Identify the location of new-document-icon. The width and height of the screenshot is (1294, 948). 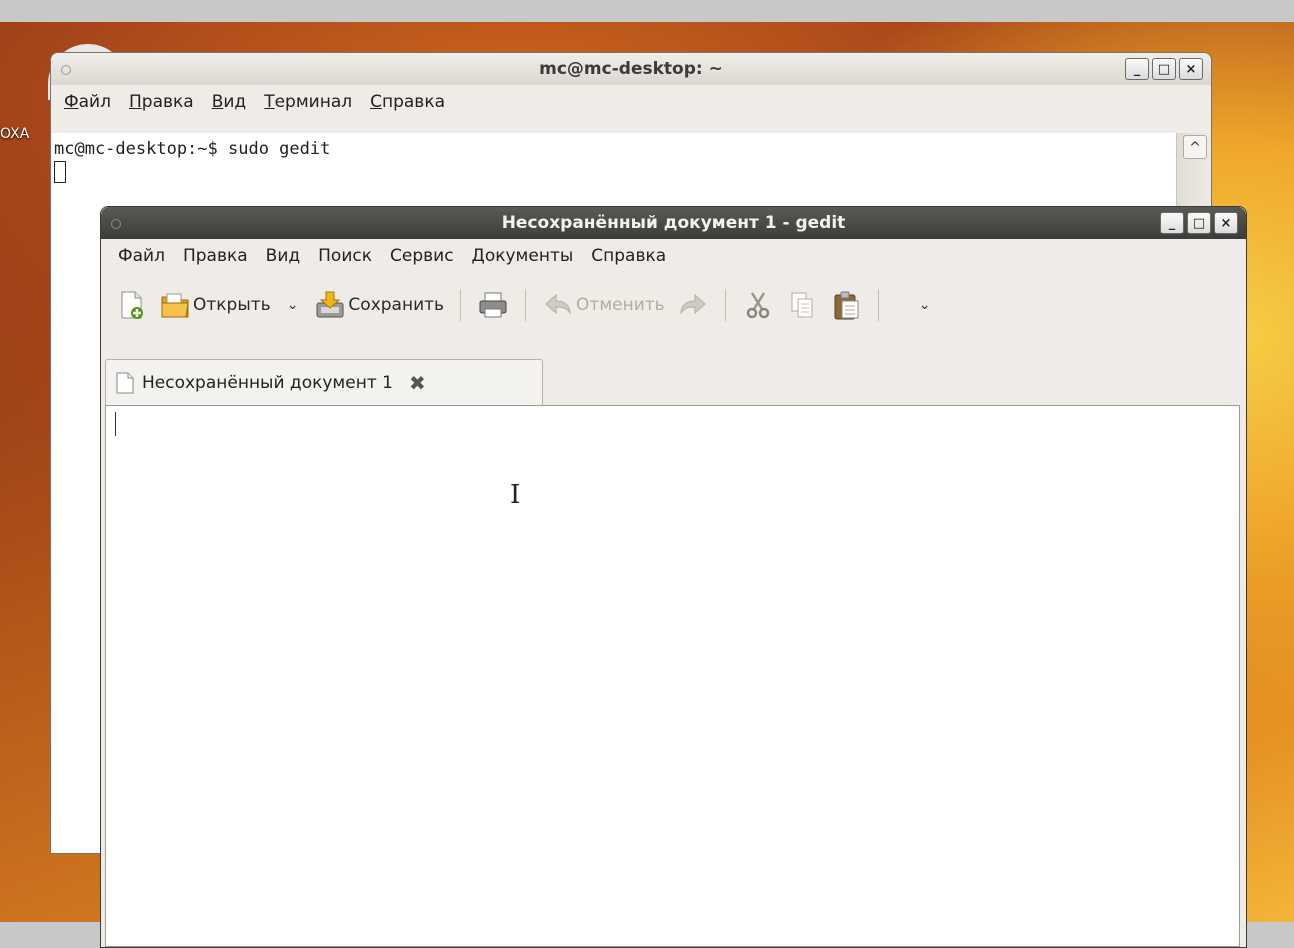
(132, 305).